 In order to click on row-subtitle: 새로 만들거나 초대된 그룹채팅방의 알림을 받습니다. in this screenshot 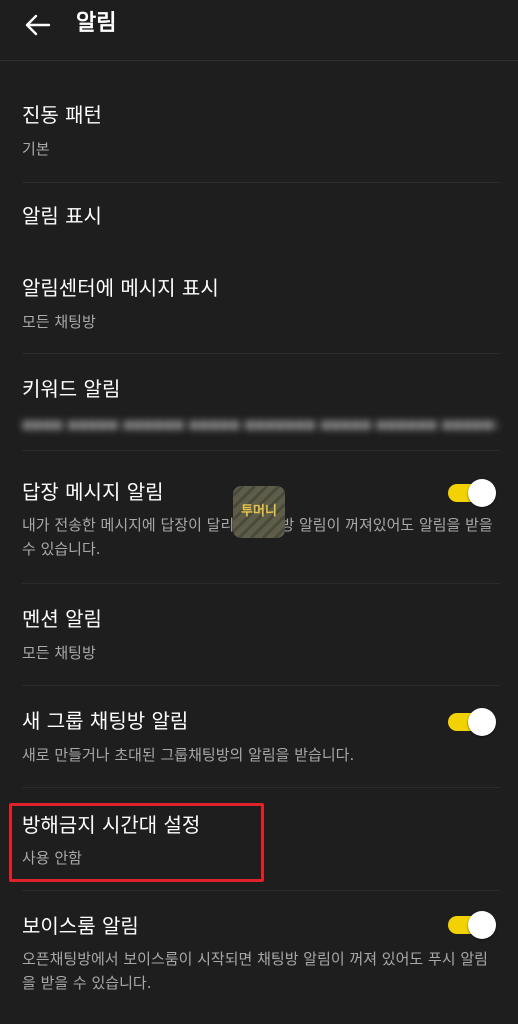, I will do `click(188, 755)`.